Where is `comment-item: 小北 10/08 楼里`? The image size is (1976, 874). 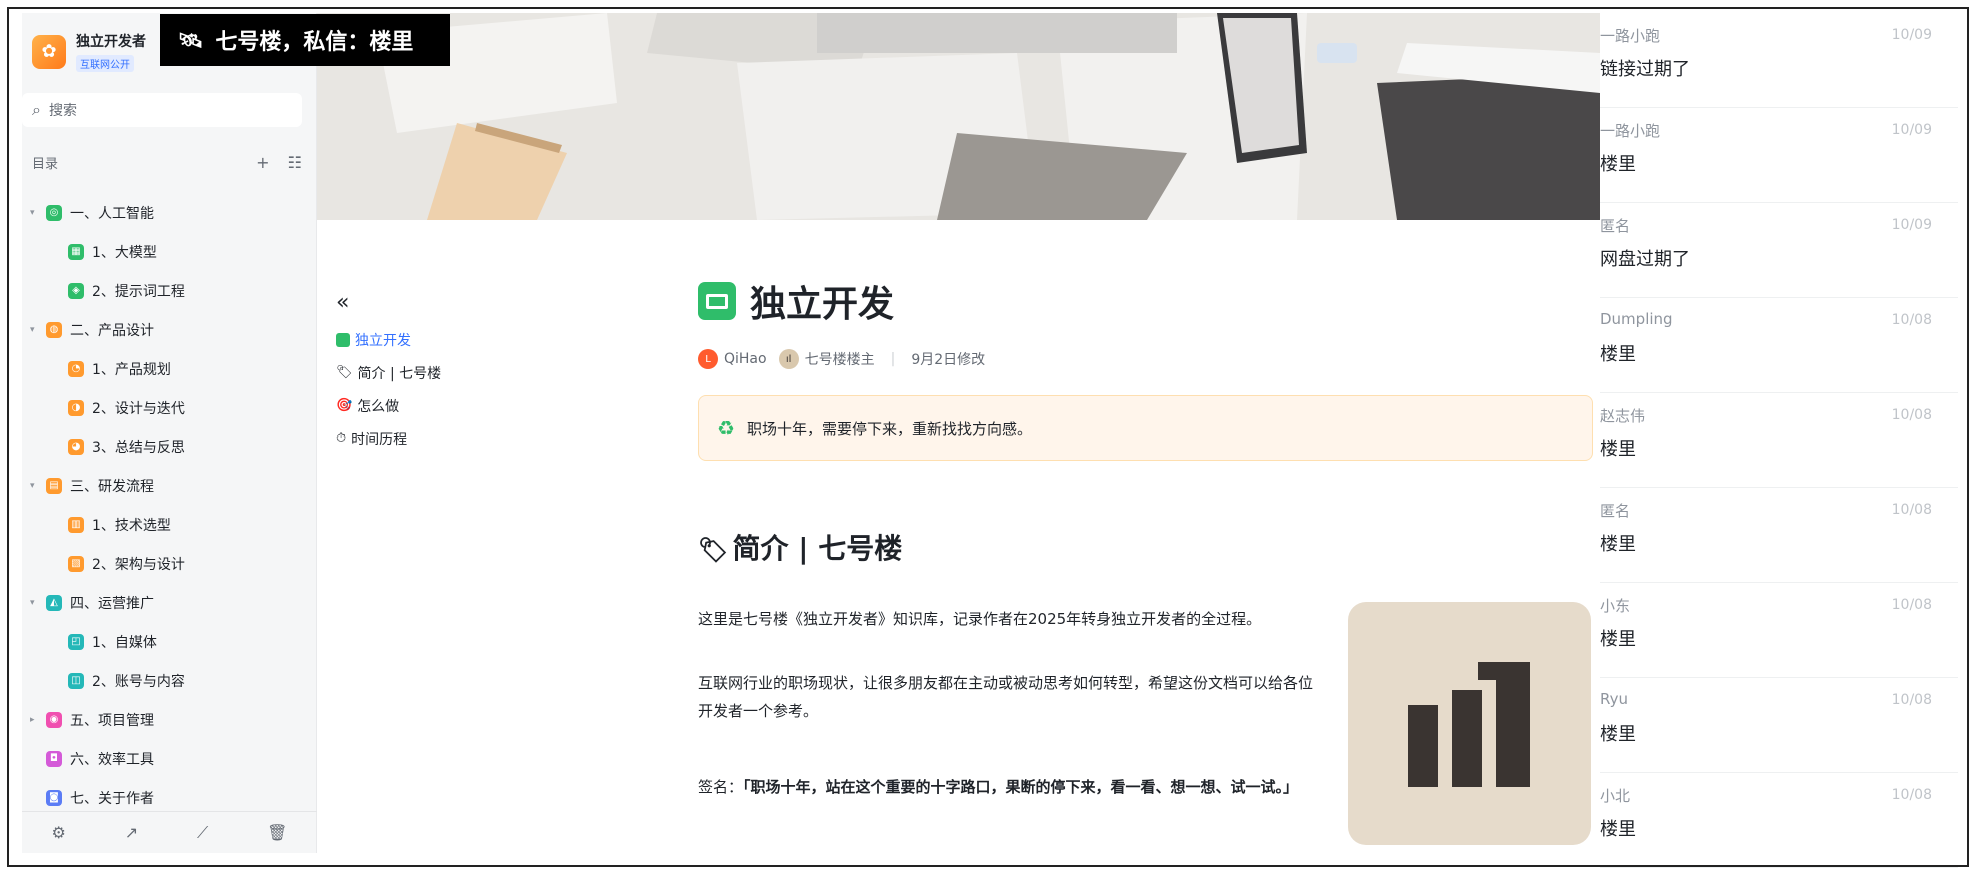 comment-item: 小北 10/08 楼里 is located at coordinates (1779, 820).